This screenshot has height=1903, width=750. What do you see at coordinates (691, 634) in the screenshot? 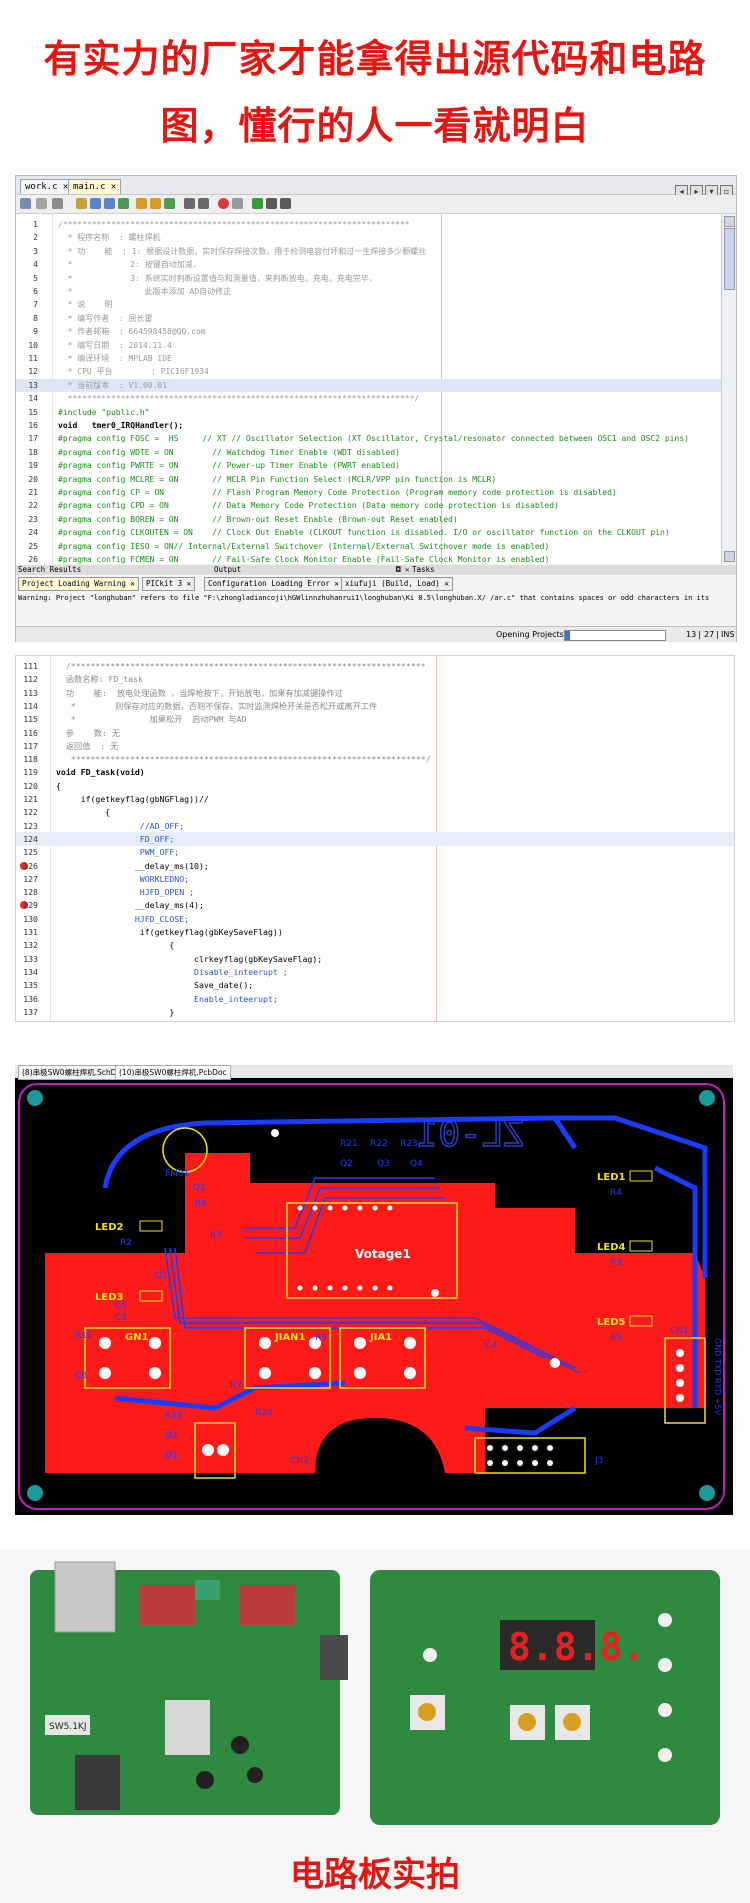
I see `cursor-line: 13` at bounding box center [691, 634].